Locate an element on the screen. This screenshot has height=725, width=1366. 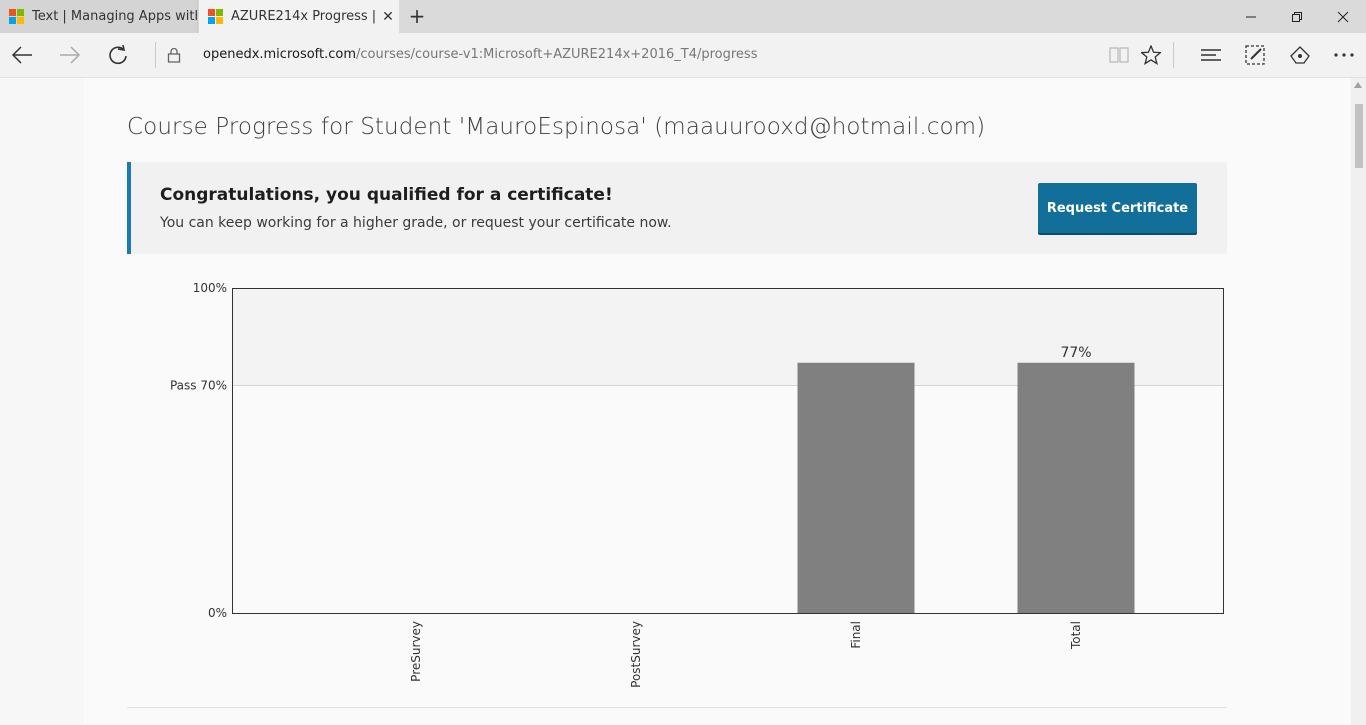
minimize-icon is located at coordinates (1251, 16).